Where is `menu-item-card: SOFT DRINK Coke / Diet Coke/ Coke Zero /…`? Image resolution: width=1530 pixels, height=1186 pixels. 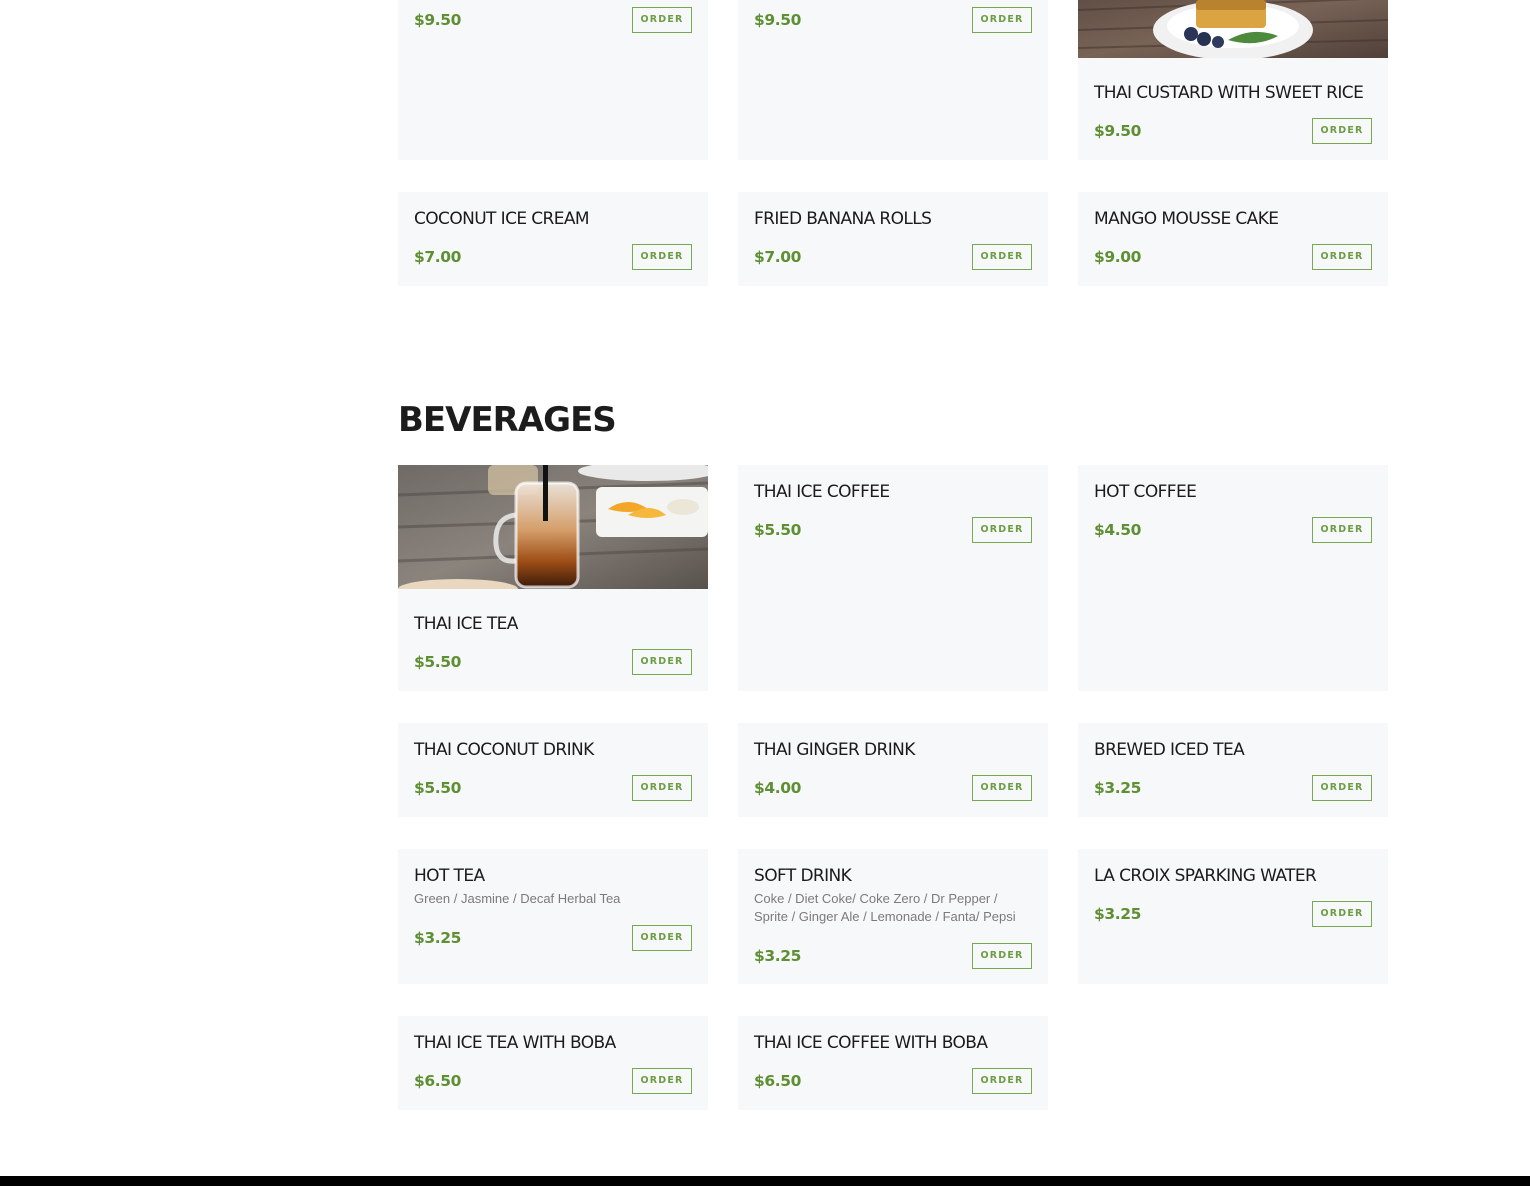 menu-item-card: SOFT DRINK Coke / Diet Coke/ Coke Zero /… is located at coordinates (893, 916).